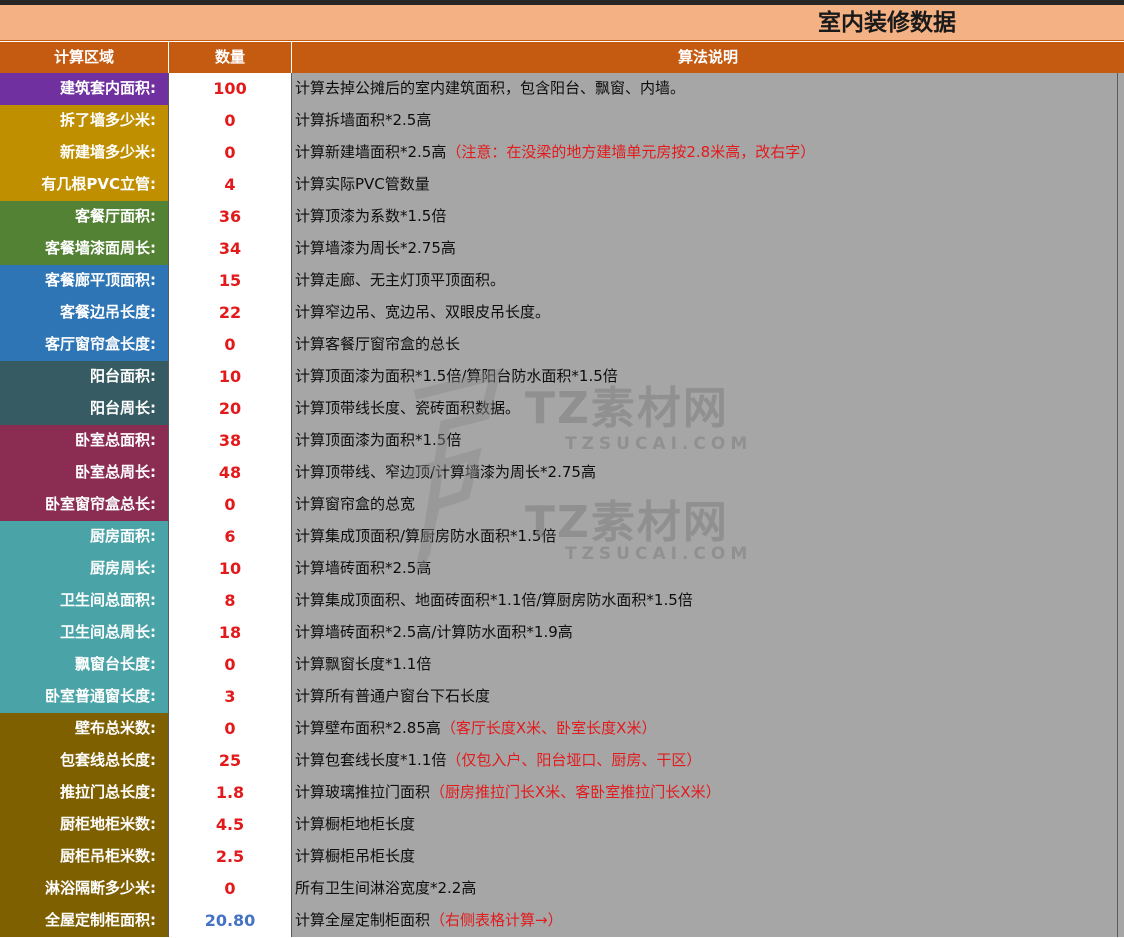 The width and height of the screenshot is (1124, 938). What do you see at coordinates (705, 761) in the screenshot?
I see `row-description-cell: 计算包套线长度*1.1倍（仅包入户、阳台垭口、厨房、干区）` at bounding box center [705, 761].